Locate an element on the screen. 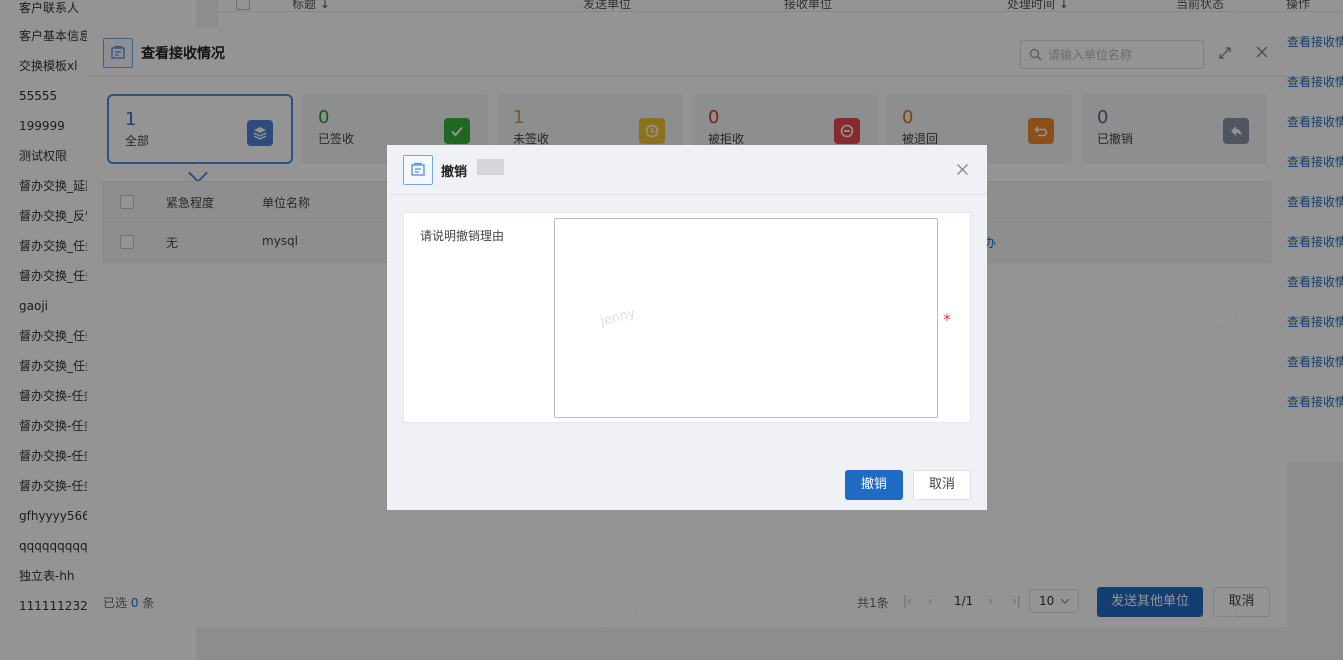 Image resolution: width=1343 pixels, height=660 pixels. revoke-form: 请说明撤销理由 * is located at coordinates (687, 317).